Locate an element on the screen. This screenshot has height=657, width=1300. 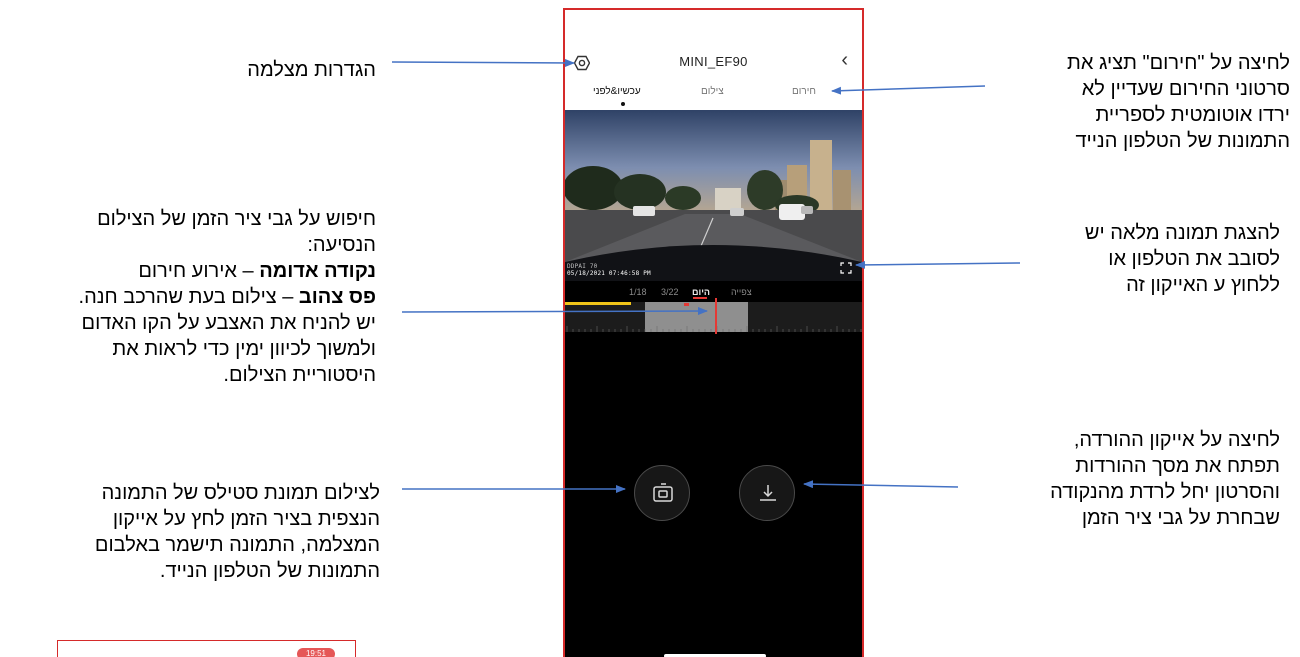
timeline-track is located at coordinates (713, 317).